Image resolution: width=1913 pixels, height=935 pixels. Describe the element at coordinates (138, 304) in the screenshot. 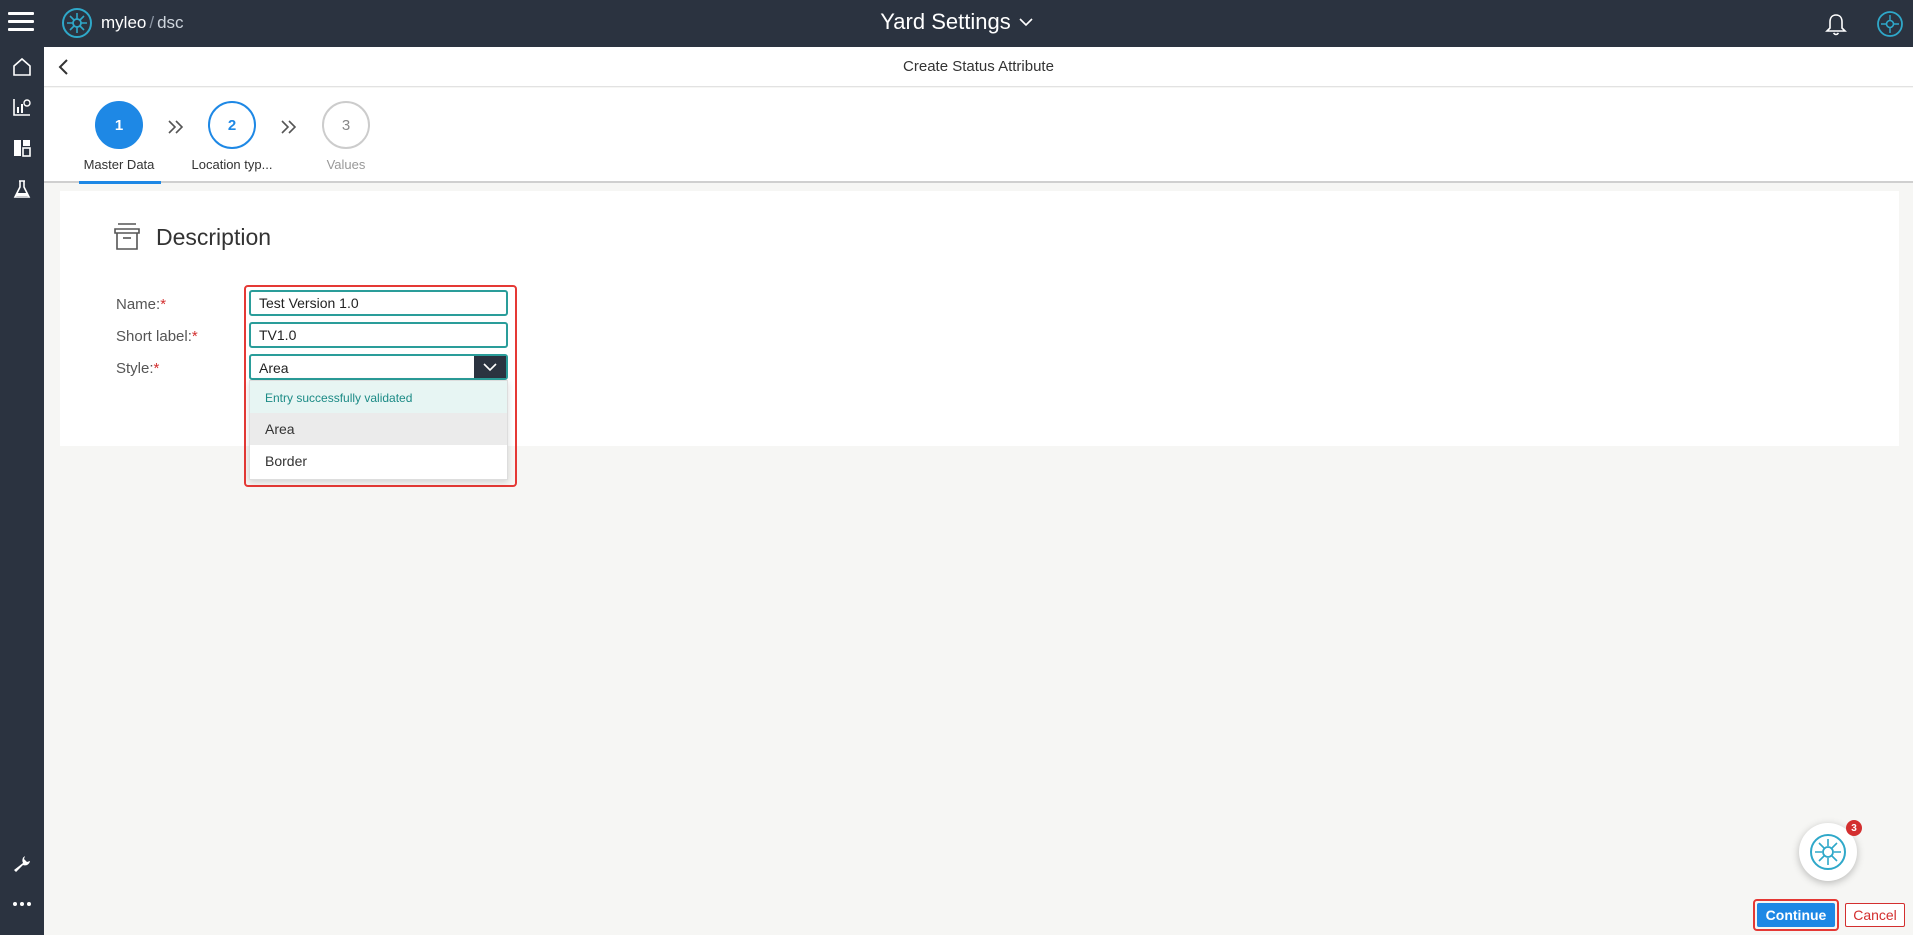

I see `name-label-text: Name:` at that location.